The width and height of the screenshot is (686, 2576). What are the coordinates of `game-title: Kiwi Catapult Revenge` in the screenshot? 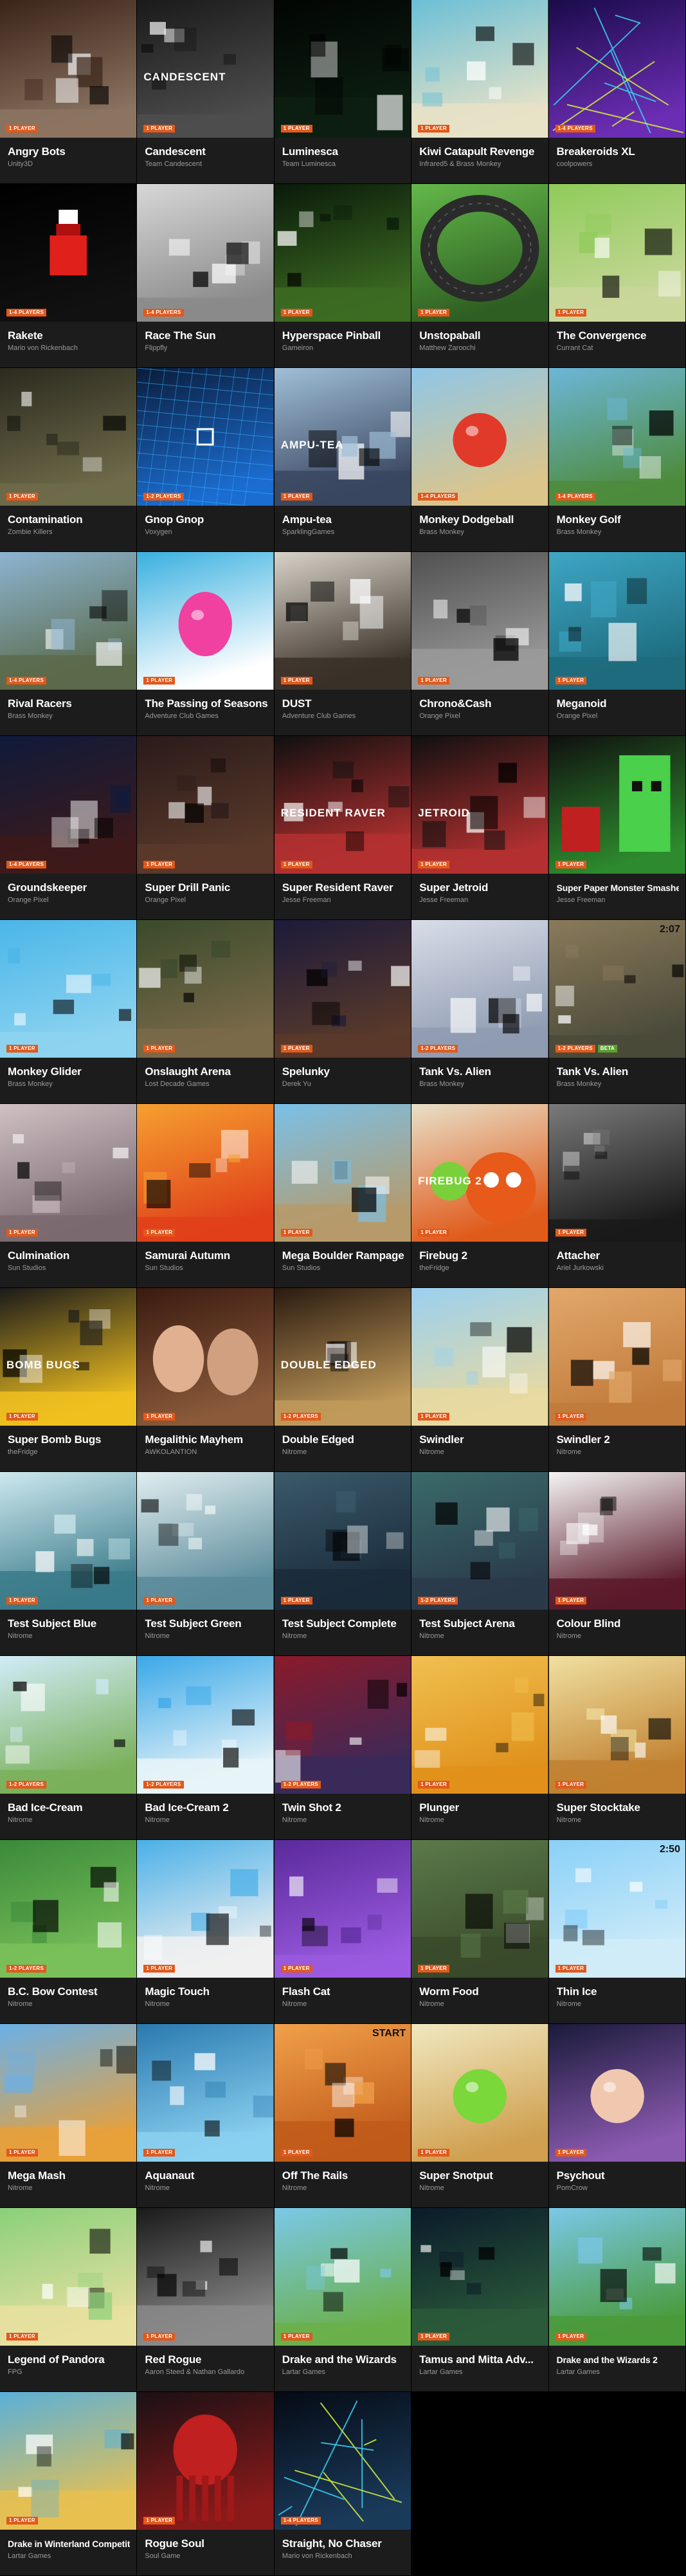 It's located at (480, 151).